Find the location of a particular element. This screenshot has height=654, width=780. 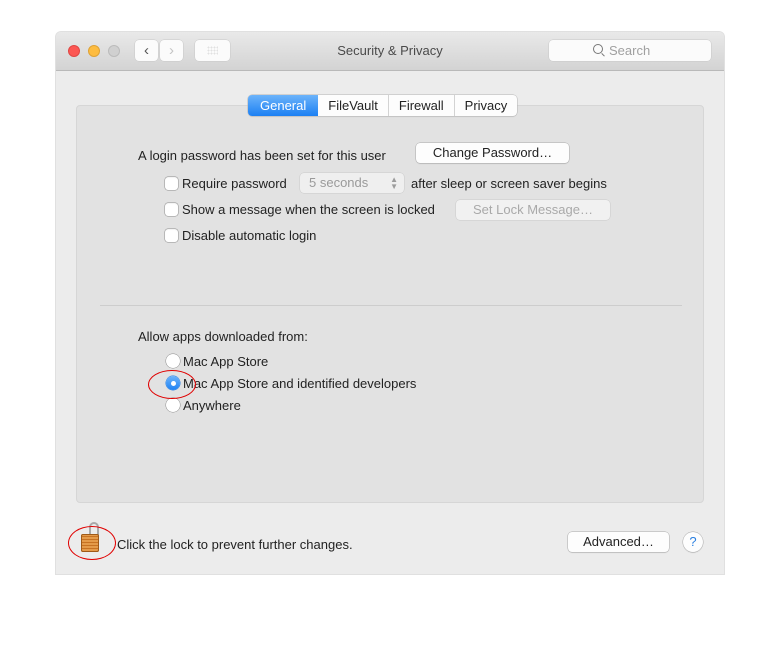

show-message-label: Show a message when the screen is locked is located at coordinates (308, 209).